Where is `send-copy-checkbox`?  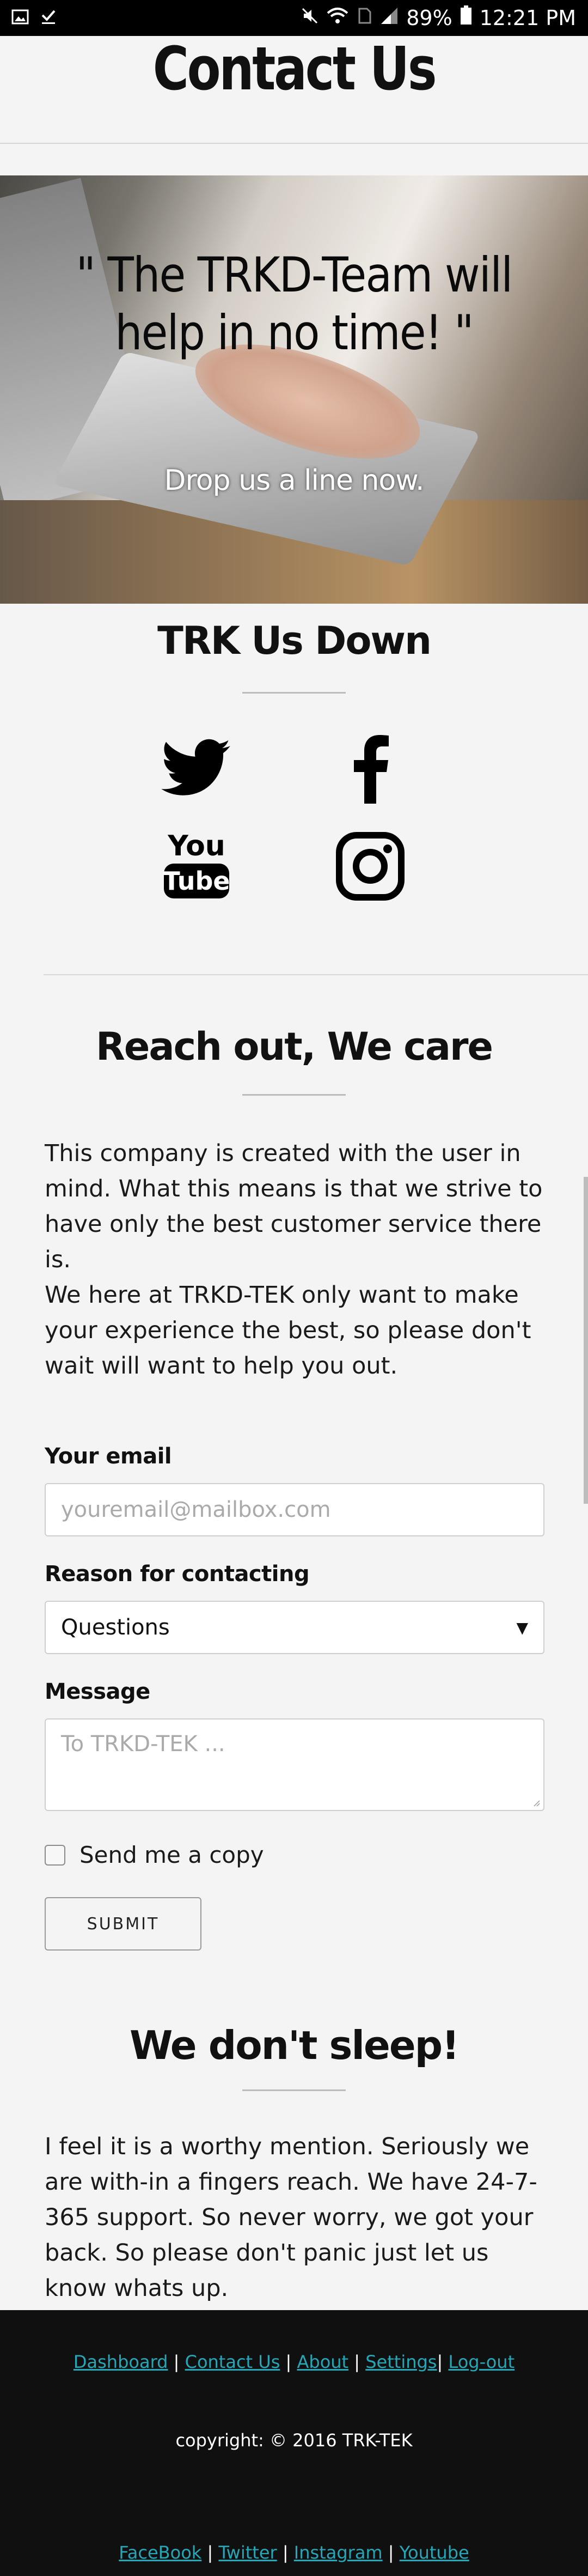 send-copy-checkbox is located at coordinates (55, 1855).